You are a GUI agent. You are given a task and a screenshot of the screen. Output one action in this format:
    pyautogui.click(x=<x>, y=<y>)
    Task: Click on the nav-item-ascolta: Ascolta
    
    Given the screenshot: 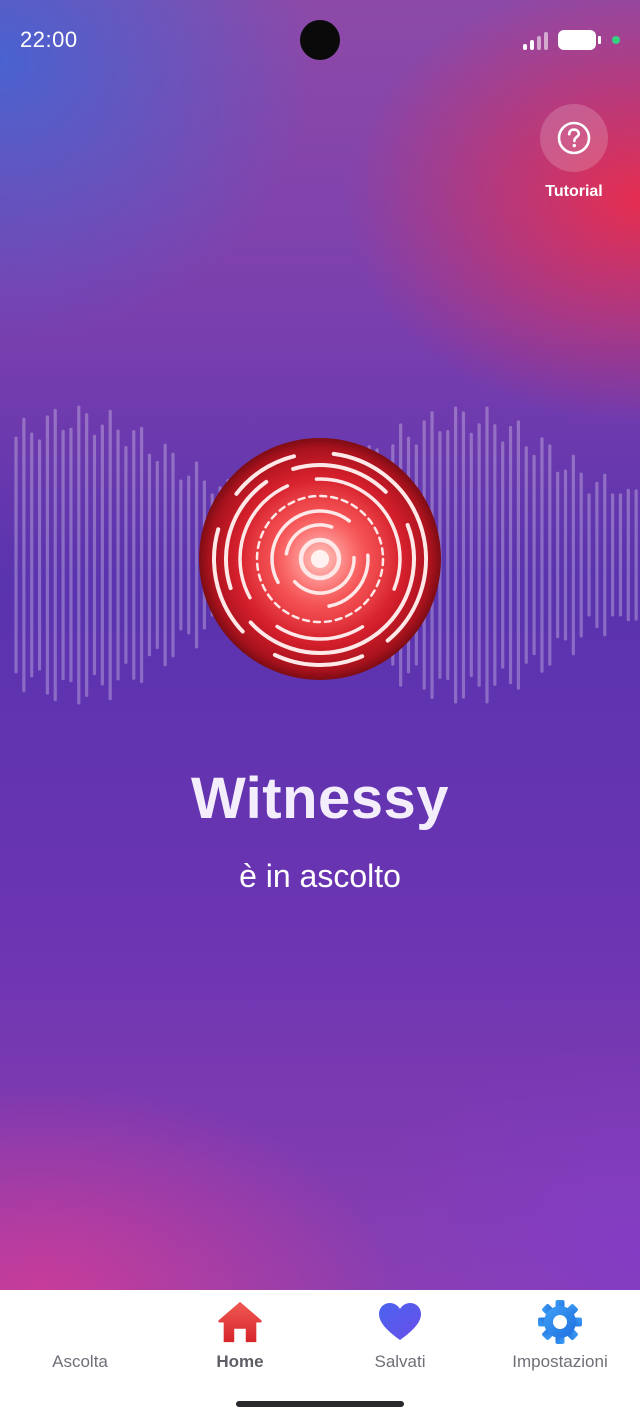 What is the action you would take?
    pyautogui.click(x=80, y=1340)
    